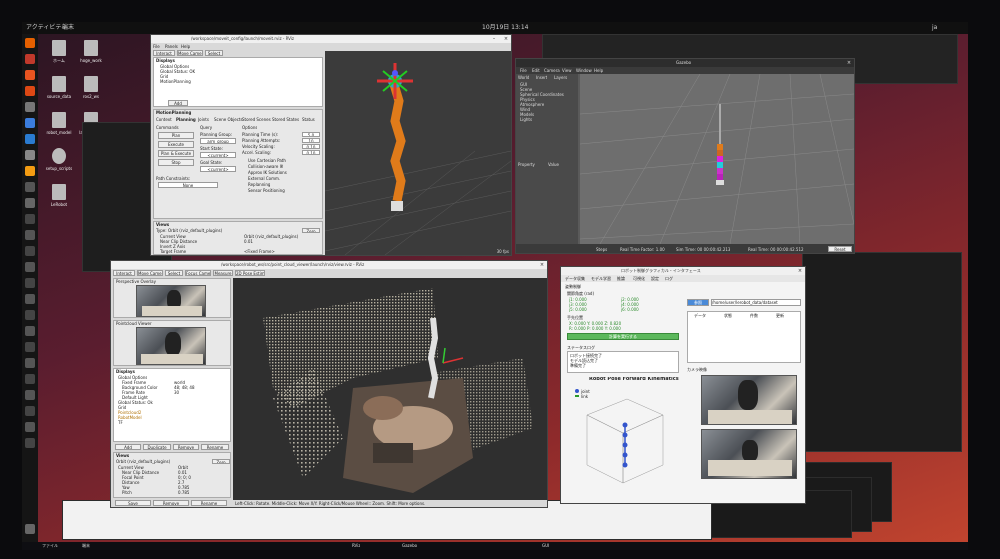 The width and height of the screenshot is (1000, 559). What do you see at coordinates (30, 107) in the screenshot?
I see `settings-icon` at bounding box center [30, 107].